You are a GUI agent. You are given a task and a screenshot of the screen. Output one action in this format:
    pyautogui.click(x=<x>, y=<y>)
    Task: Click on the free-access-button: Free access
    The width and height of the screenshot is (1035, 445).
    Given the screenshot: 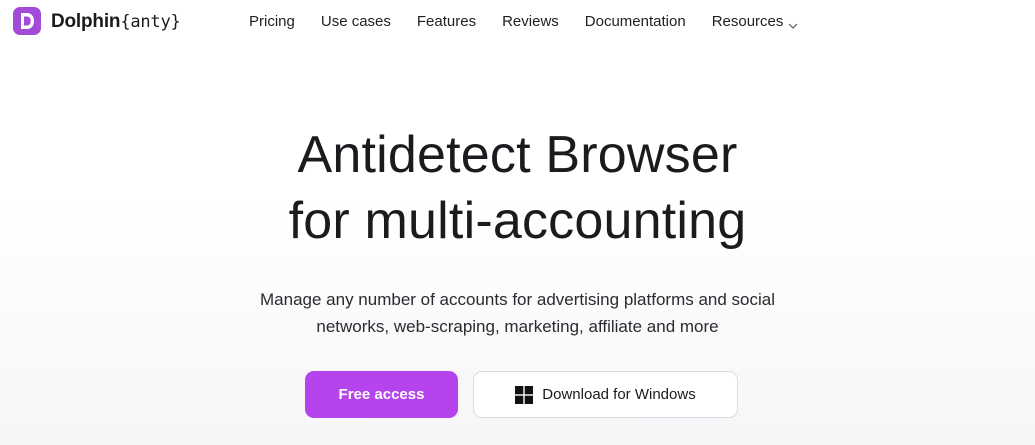 What is the action you would take?
    pyautogui.click(x=381, y=394)
    